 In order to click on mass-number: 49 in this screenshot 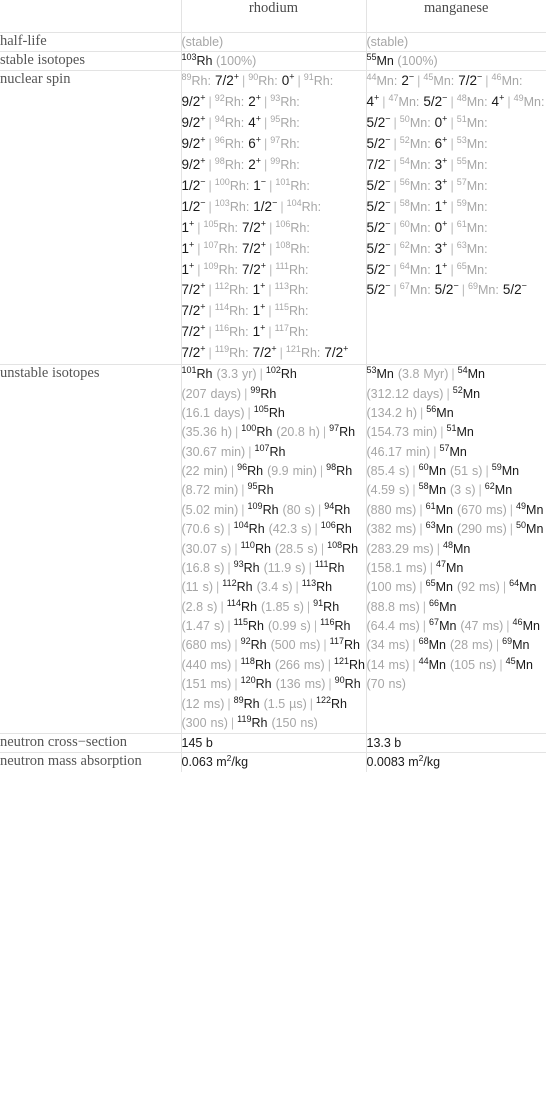, I will do `click(521, 505)`.